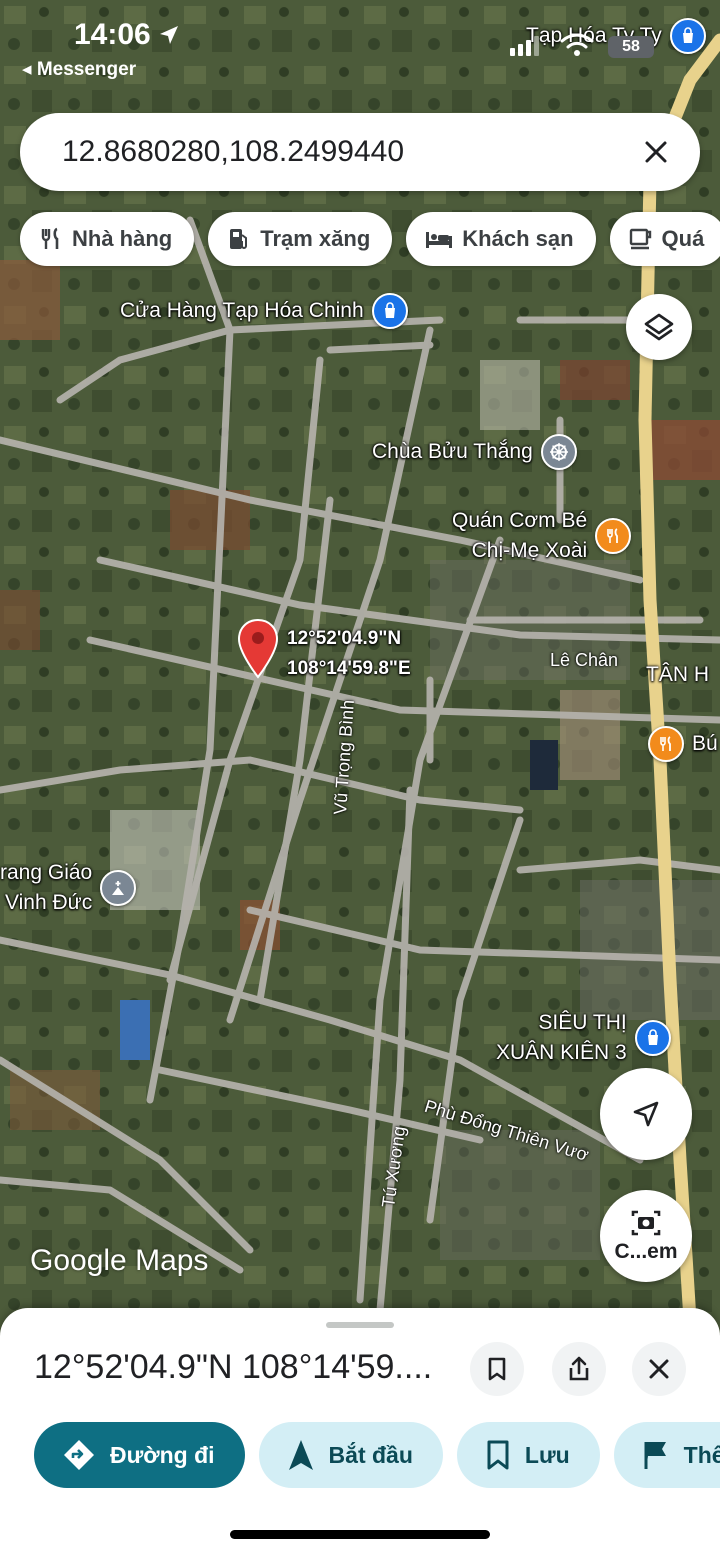  Describe the element at coordinates (655, 1455) in the screenshot. I see `flag-icon` at that location.